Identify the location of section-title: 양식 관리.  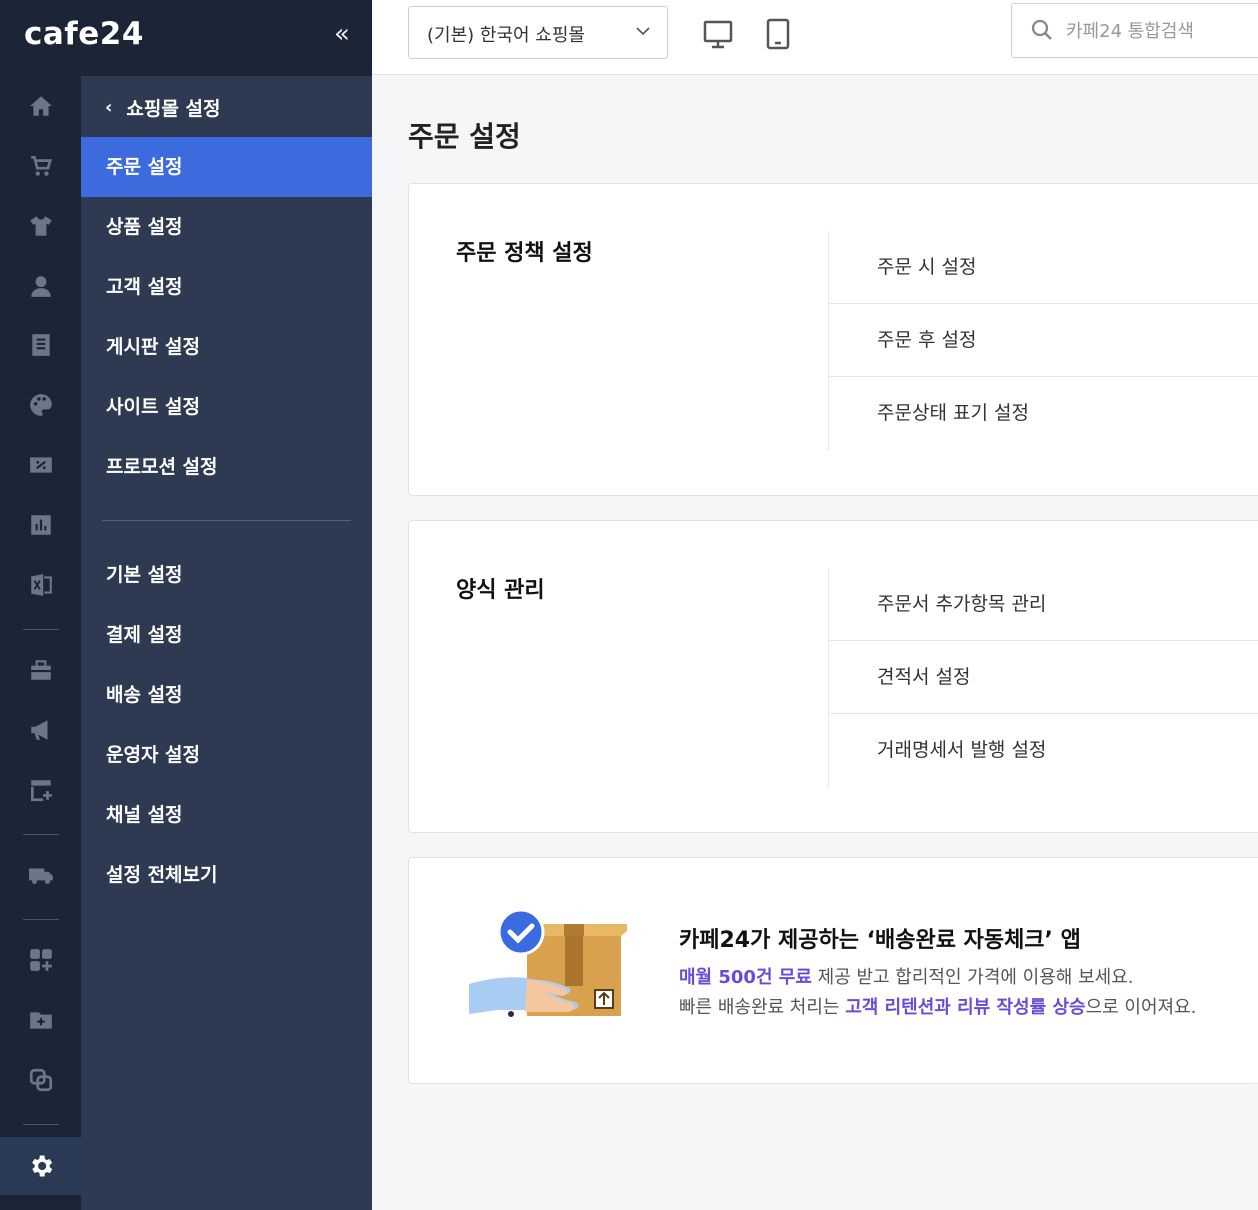
(500, 590).